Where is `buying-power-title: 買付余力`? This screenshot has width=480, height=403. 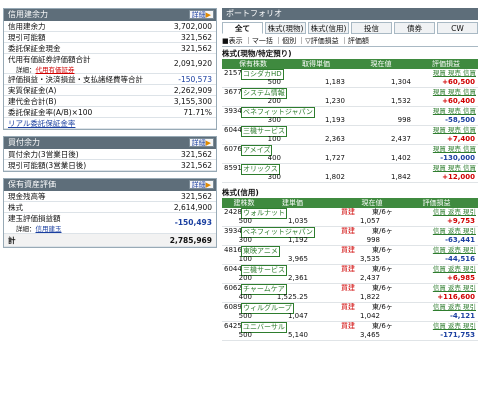 buying-power-title: 買付余力 is located at coordinates (24, 142).